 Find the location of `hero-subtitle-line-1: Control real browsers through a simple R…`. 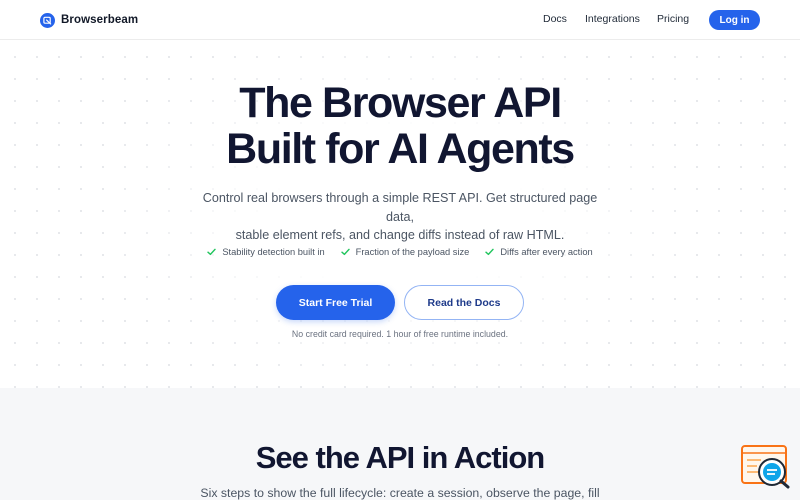

hero-subtitle-line-1: Control real browsers through a simple R… is located at coordinates (400, 207).